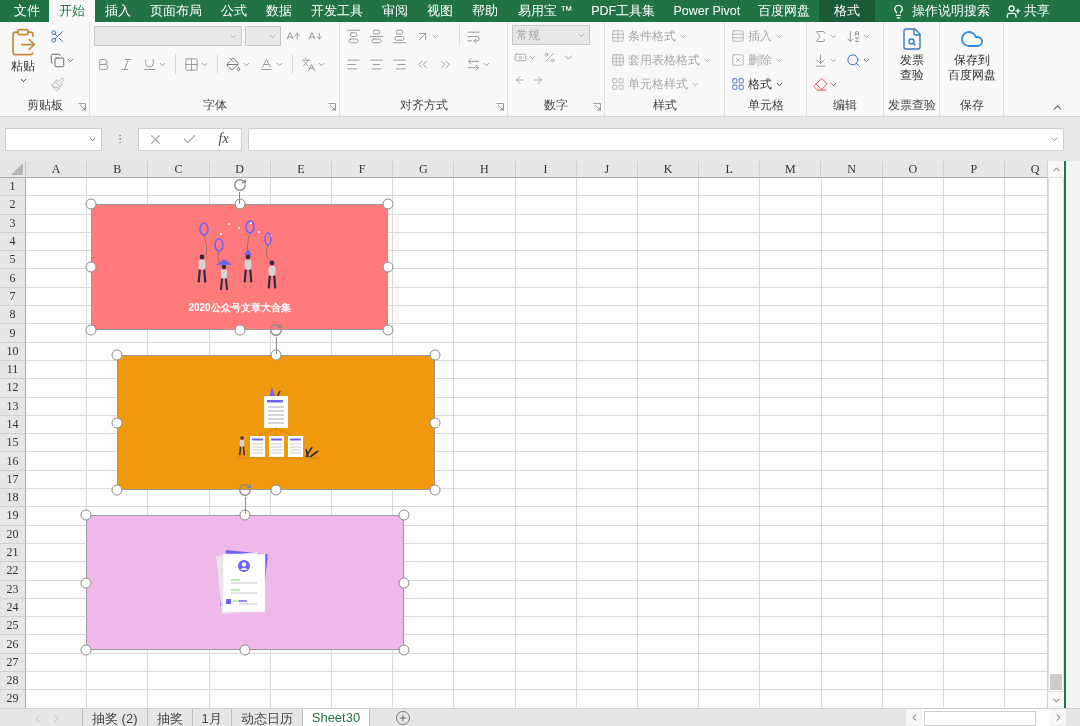 The height and width of the screenshot is (726, 1080). Describe the element at coordinates (240, 169) in the screenshot. I see `column-header: D` at that location.